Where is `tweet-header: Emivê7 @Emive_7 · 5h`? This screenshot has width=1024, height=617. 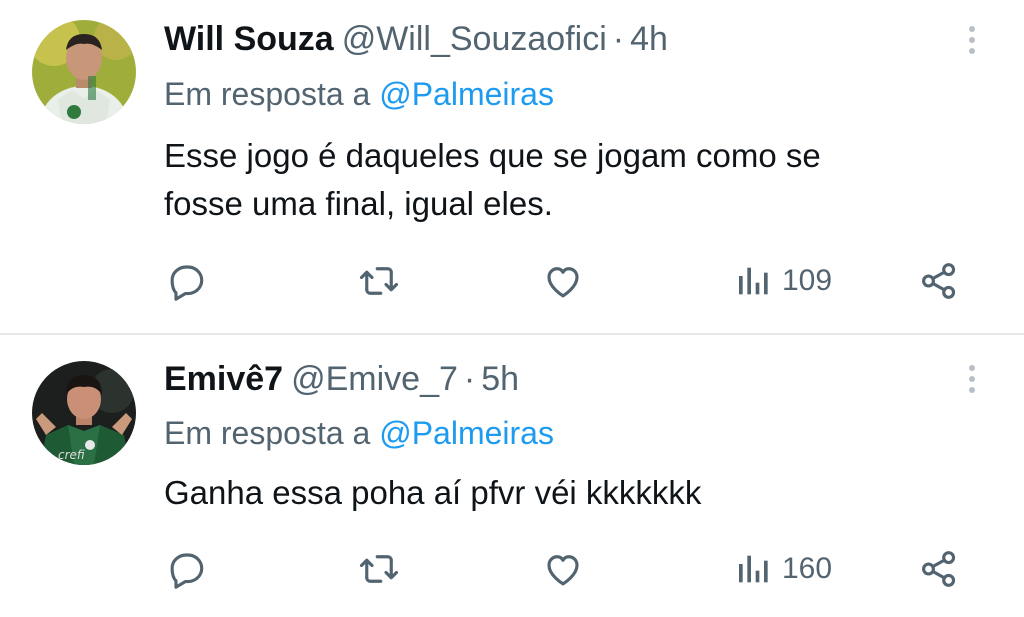
tweet-header: Emivê7 @Emive_7 · 5h is located at coordinates (341, 379).